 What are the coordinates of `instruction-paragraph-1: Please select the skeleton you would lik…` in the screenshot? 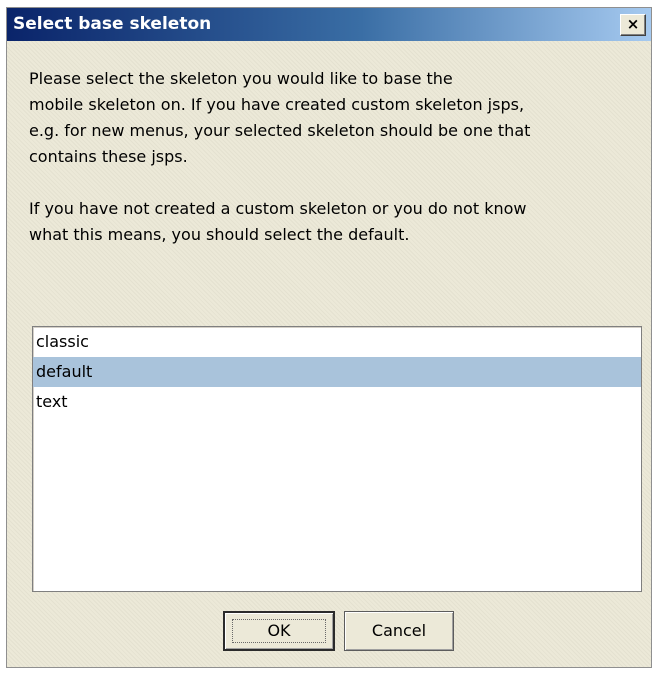 It's located at (334, 118).